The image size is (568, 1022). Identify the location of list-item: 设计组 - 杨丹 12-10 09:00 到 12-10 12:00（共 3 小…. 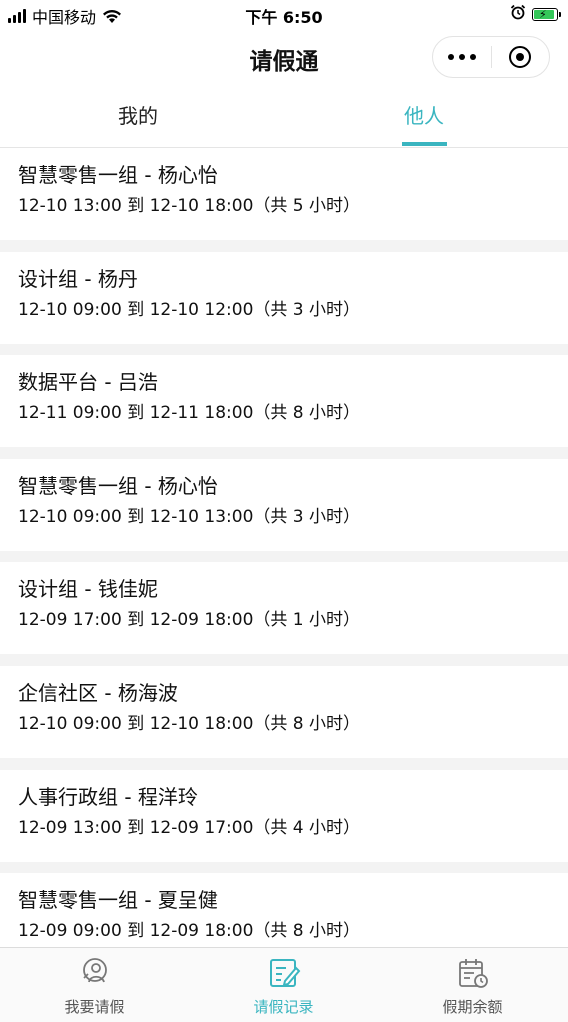
(284, 297).